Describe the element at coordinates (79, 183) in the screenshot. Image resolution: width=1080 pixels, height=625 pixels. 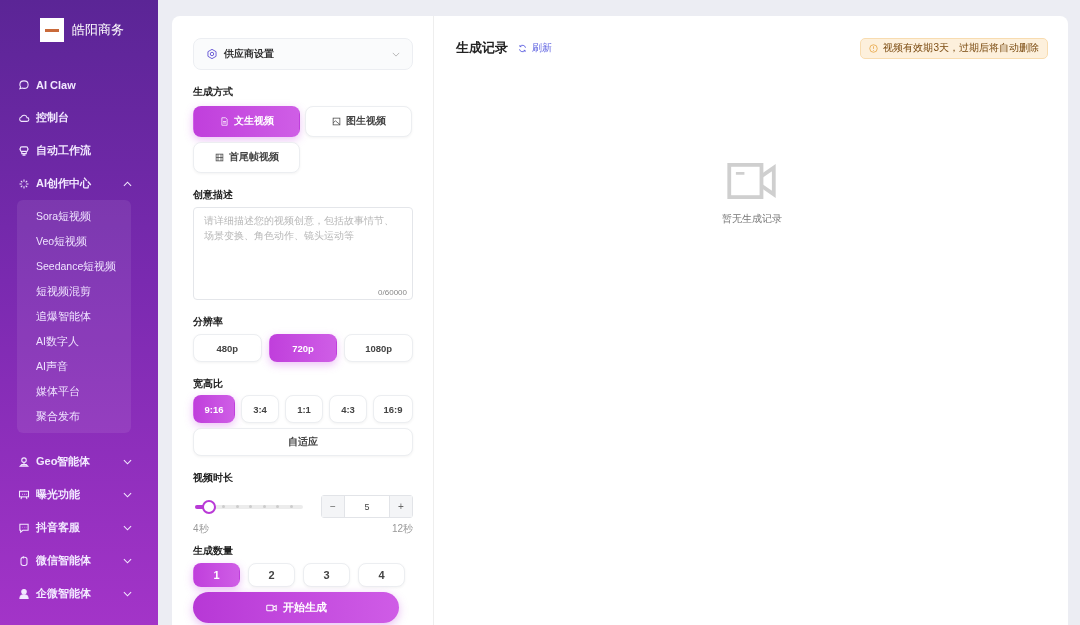
I see `nav-item: AI创作中心` at that location.